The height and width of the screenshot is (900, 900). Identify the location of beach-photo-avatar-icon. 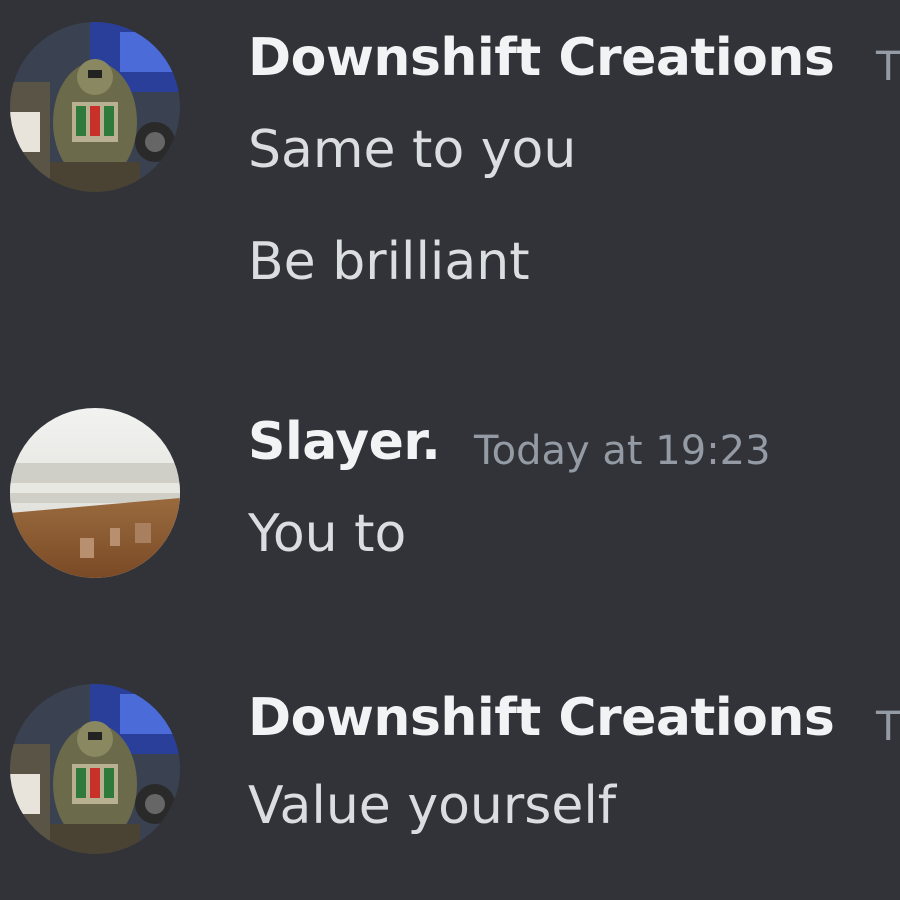
(95, 493).